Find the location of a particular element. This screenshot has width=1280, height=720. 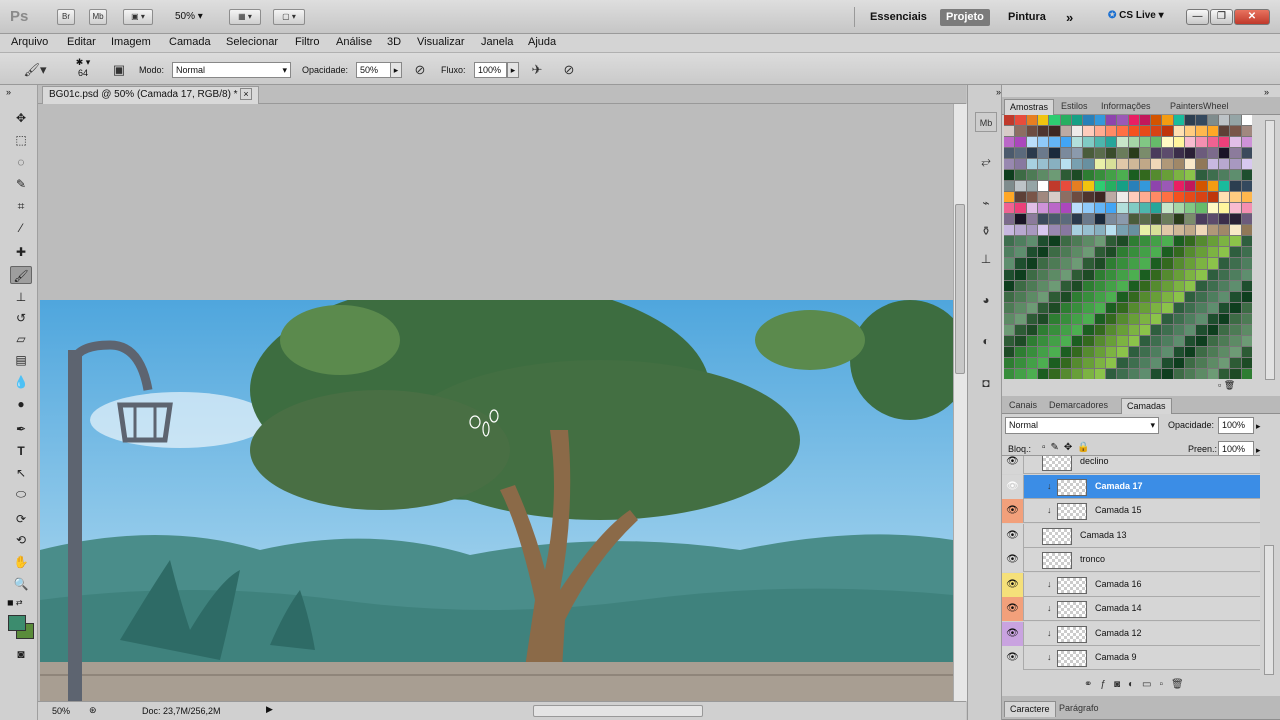

status-icon: ⊛ is located at coordinates (93, 710).